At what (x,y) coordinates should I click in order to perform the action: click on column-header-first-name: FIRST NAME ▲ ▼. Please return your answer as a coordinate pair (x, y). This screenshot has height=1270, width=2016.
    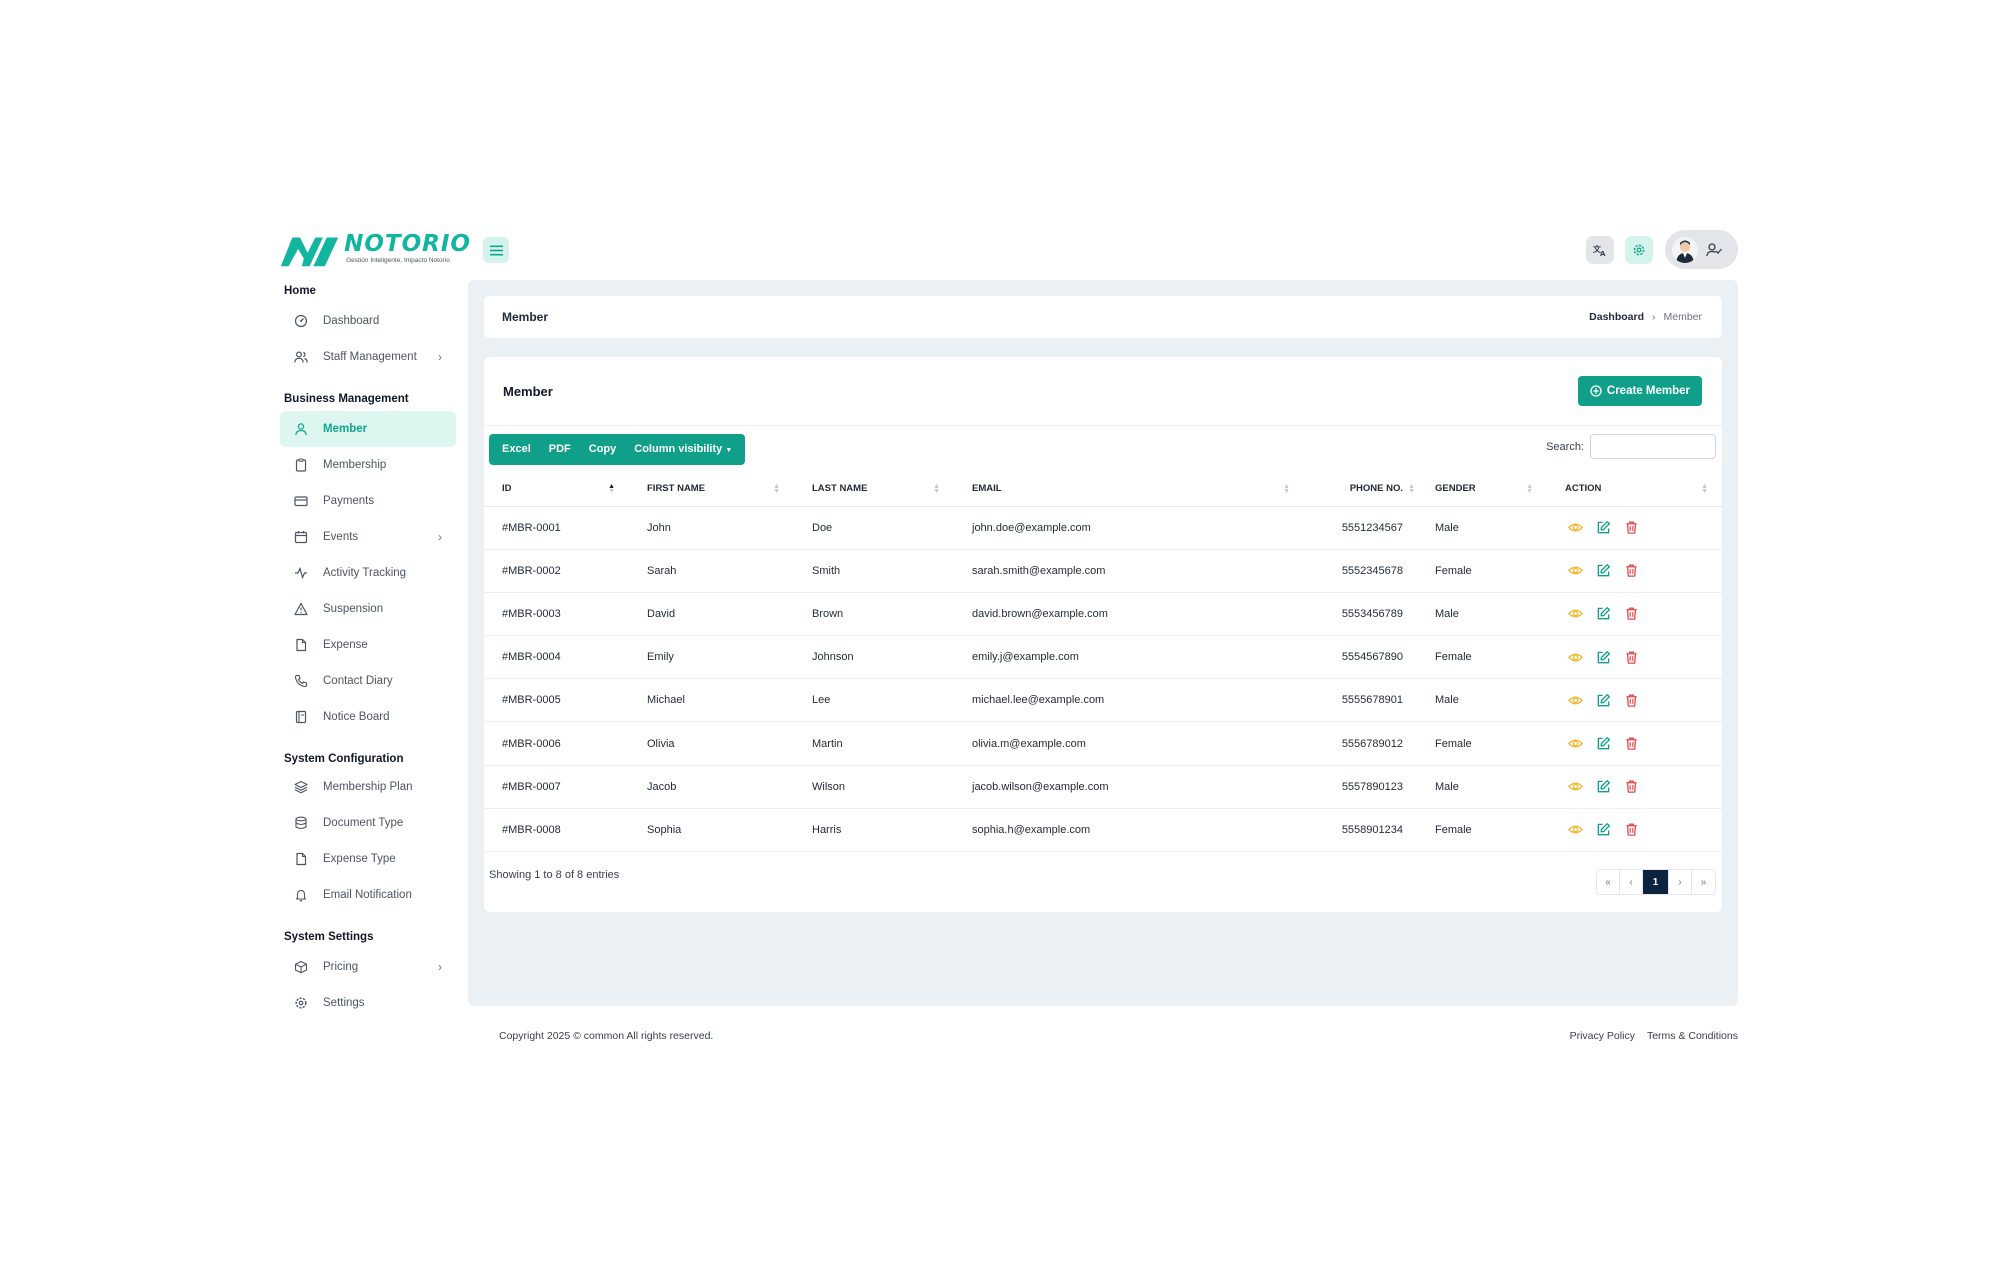
    Looking at the image, I should click on (711, 489).